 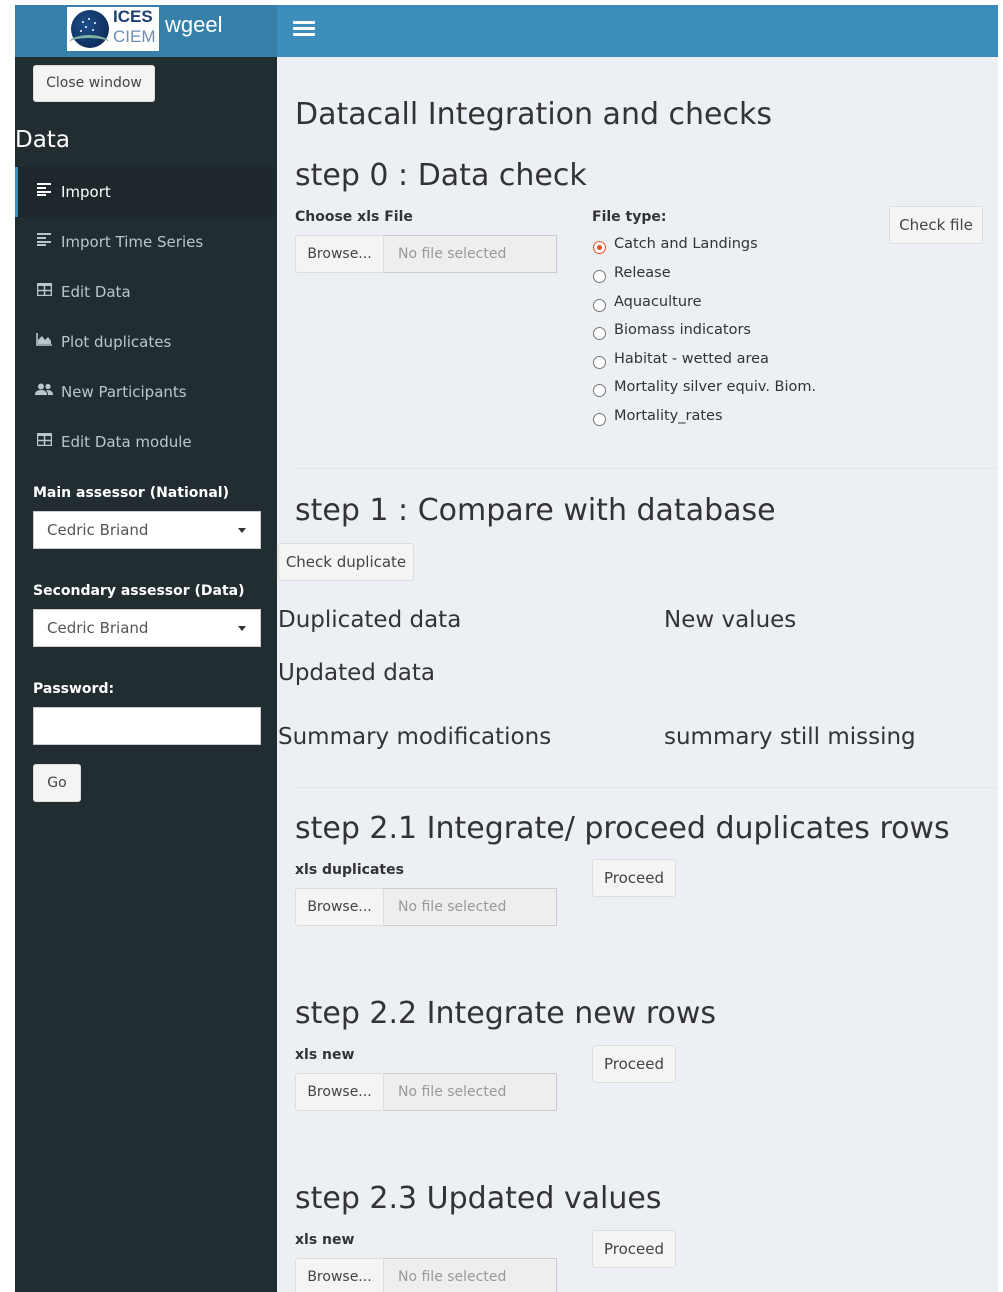 What do you see at coordinates (134, 36) in the screenshot?
I see `logo-text-ciem: CIEM` at bounding box center [134, 36].